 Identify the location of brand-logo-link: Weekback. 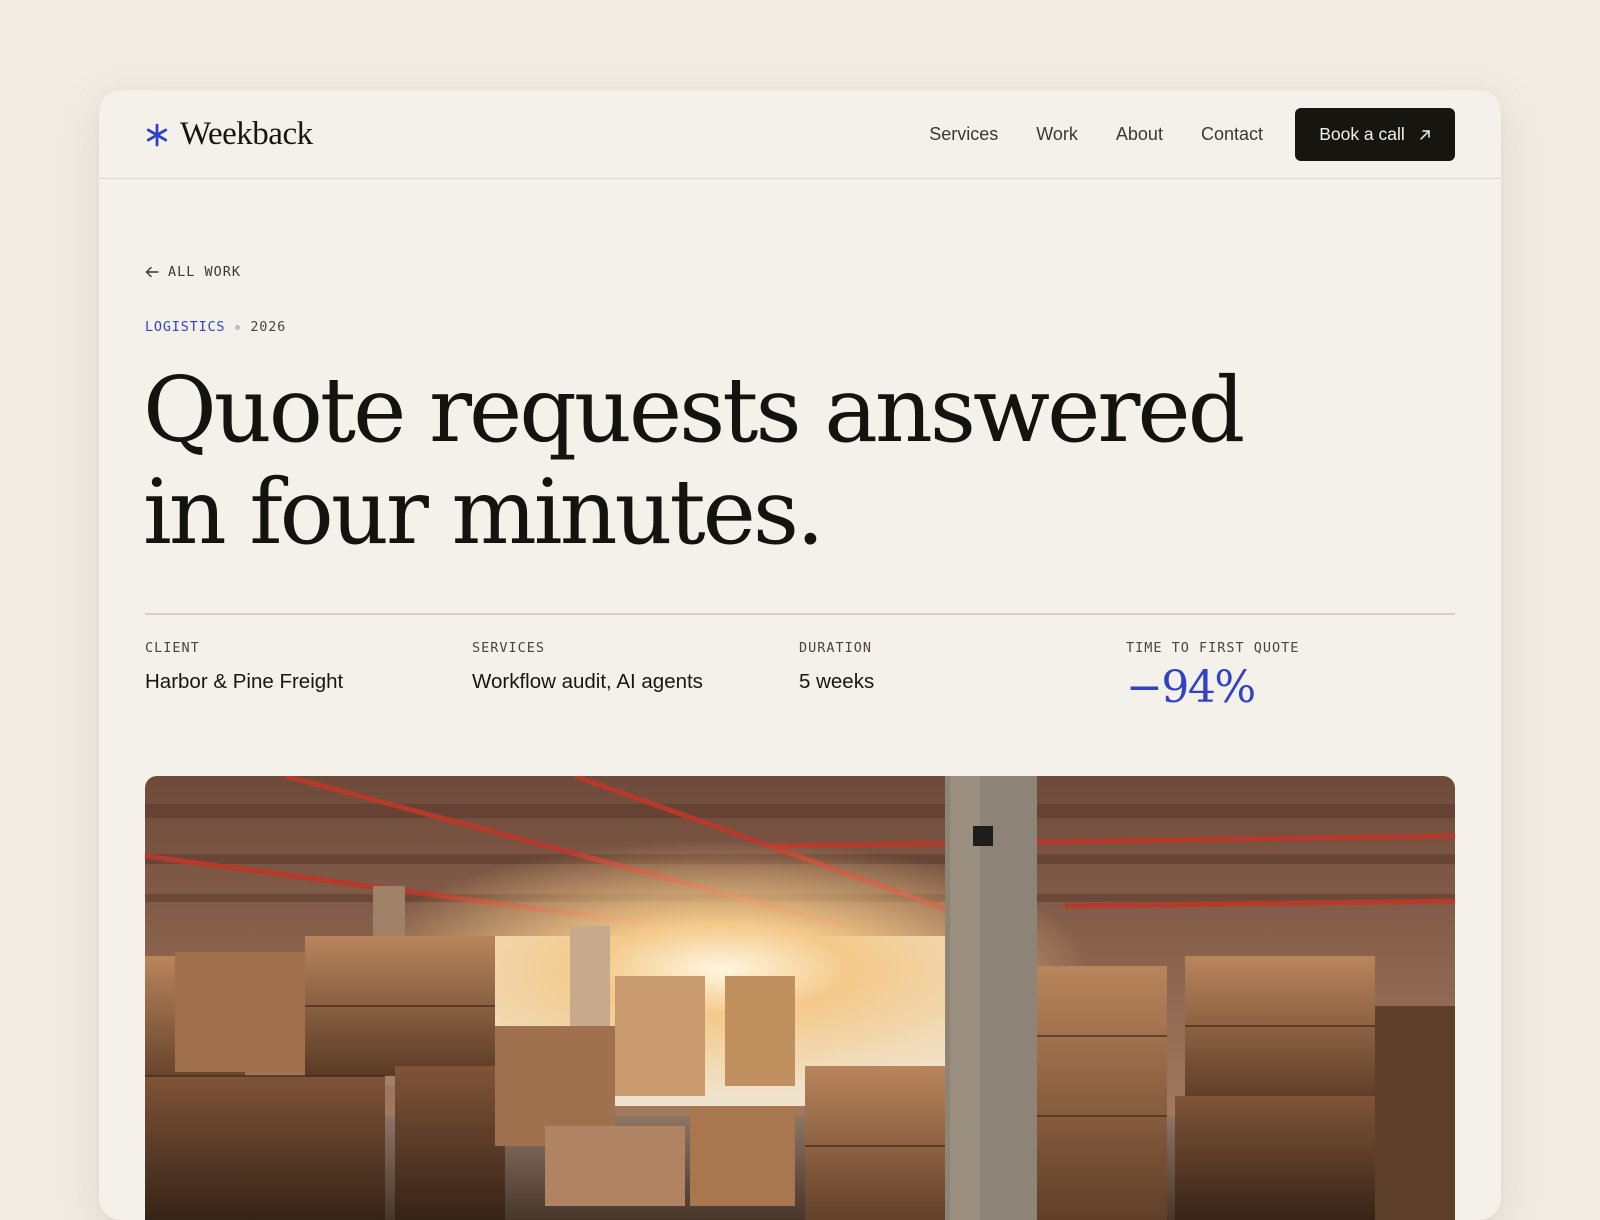
(229, 134).